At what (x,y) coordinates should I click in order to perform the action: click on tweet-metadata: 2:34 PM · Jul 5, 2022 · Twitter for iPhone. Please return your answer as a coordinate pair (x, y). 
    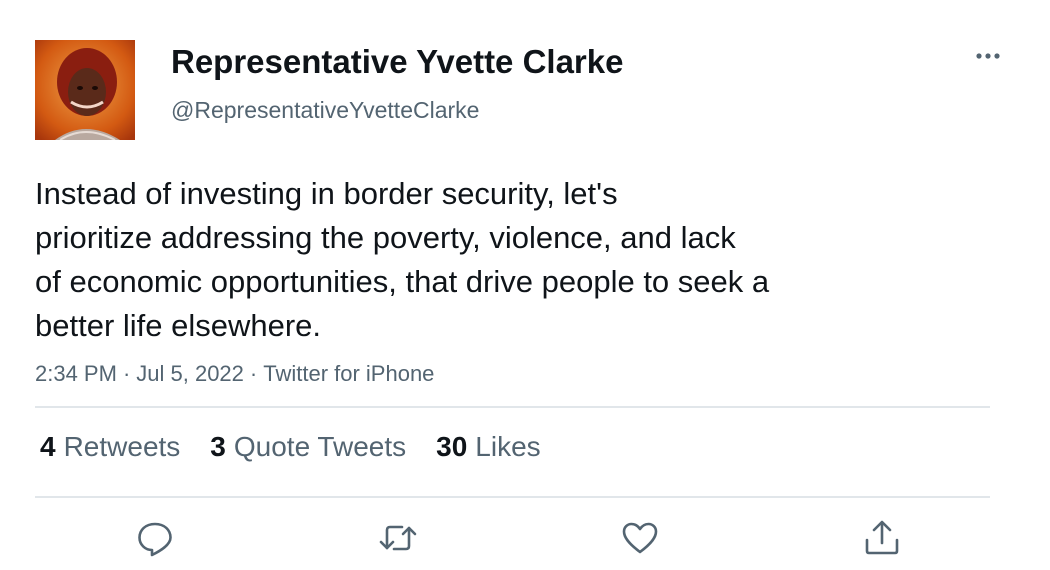
    Looking at the image, I should click on (234, 374).